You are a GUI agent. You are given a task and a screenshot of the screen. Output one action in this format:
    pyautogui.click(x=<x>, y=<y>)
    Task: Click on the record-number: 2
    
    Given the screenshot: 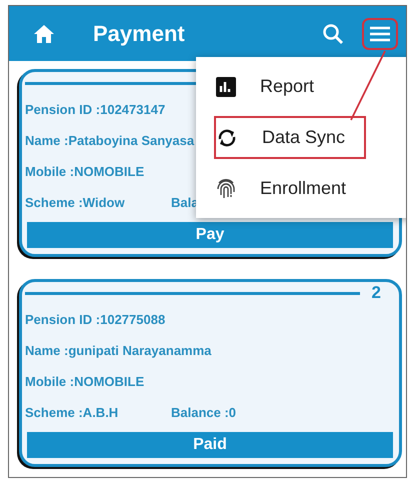 What is the action you would take?
    pyautogui.click(x=376, y=293)
    